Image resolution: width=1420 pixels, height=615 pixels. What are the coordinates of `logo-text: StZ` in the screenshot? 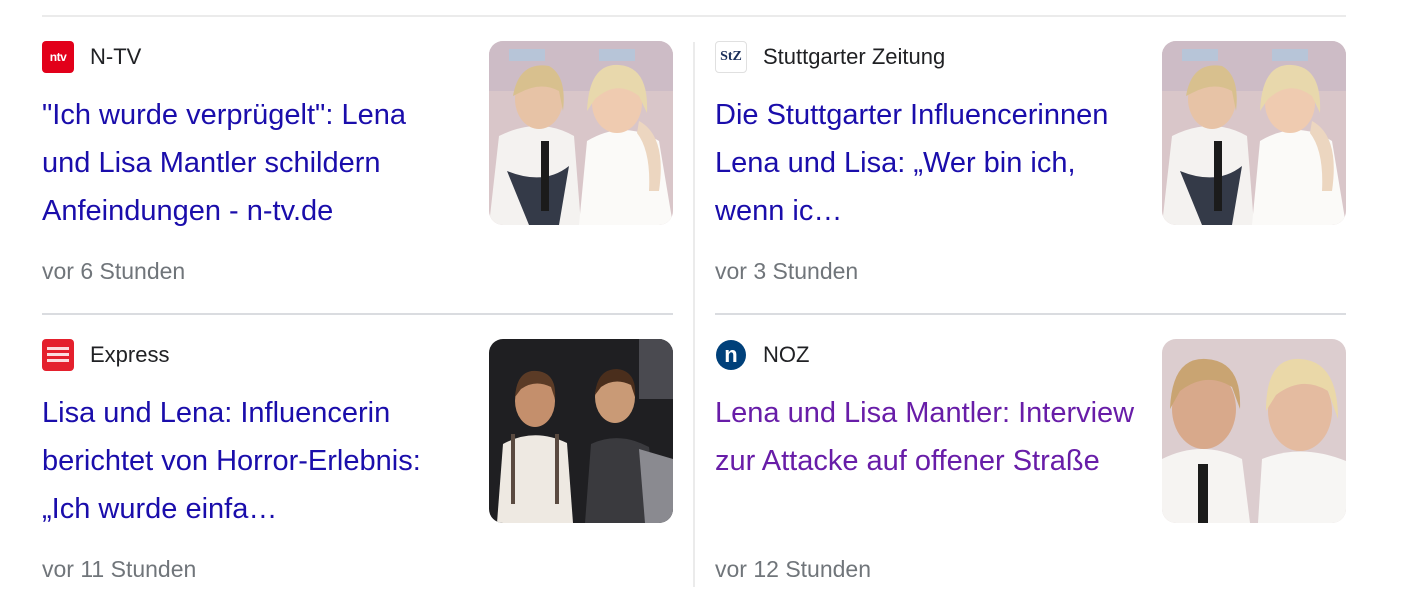 It's located at (731, 56).